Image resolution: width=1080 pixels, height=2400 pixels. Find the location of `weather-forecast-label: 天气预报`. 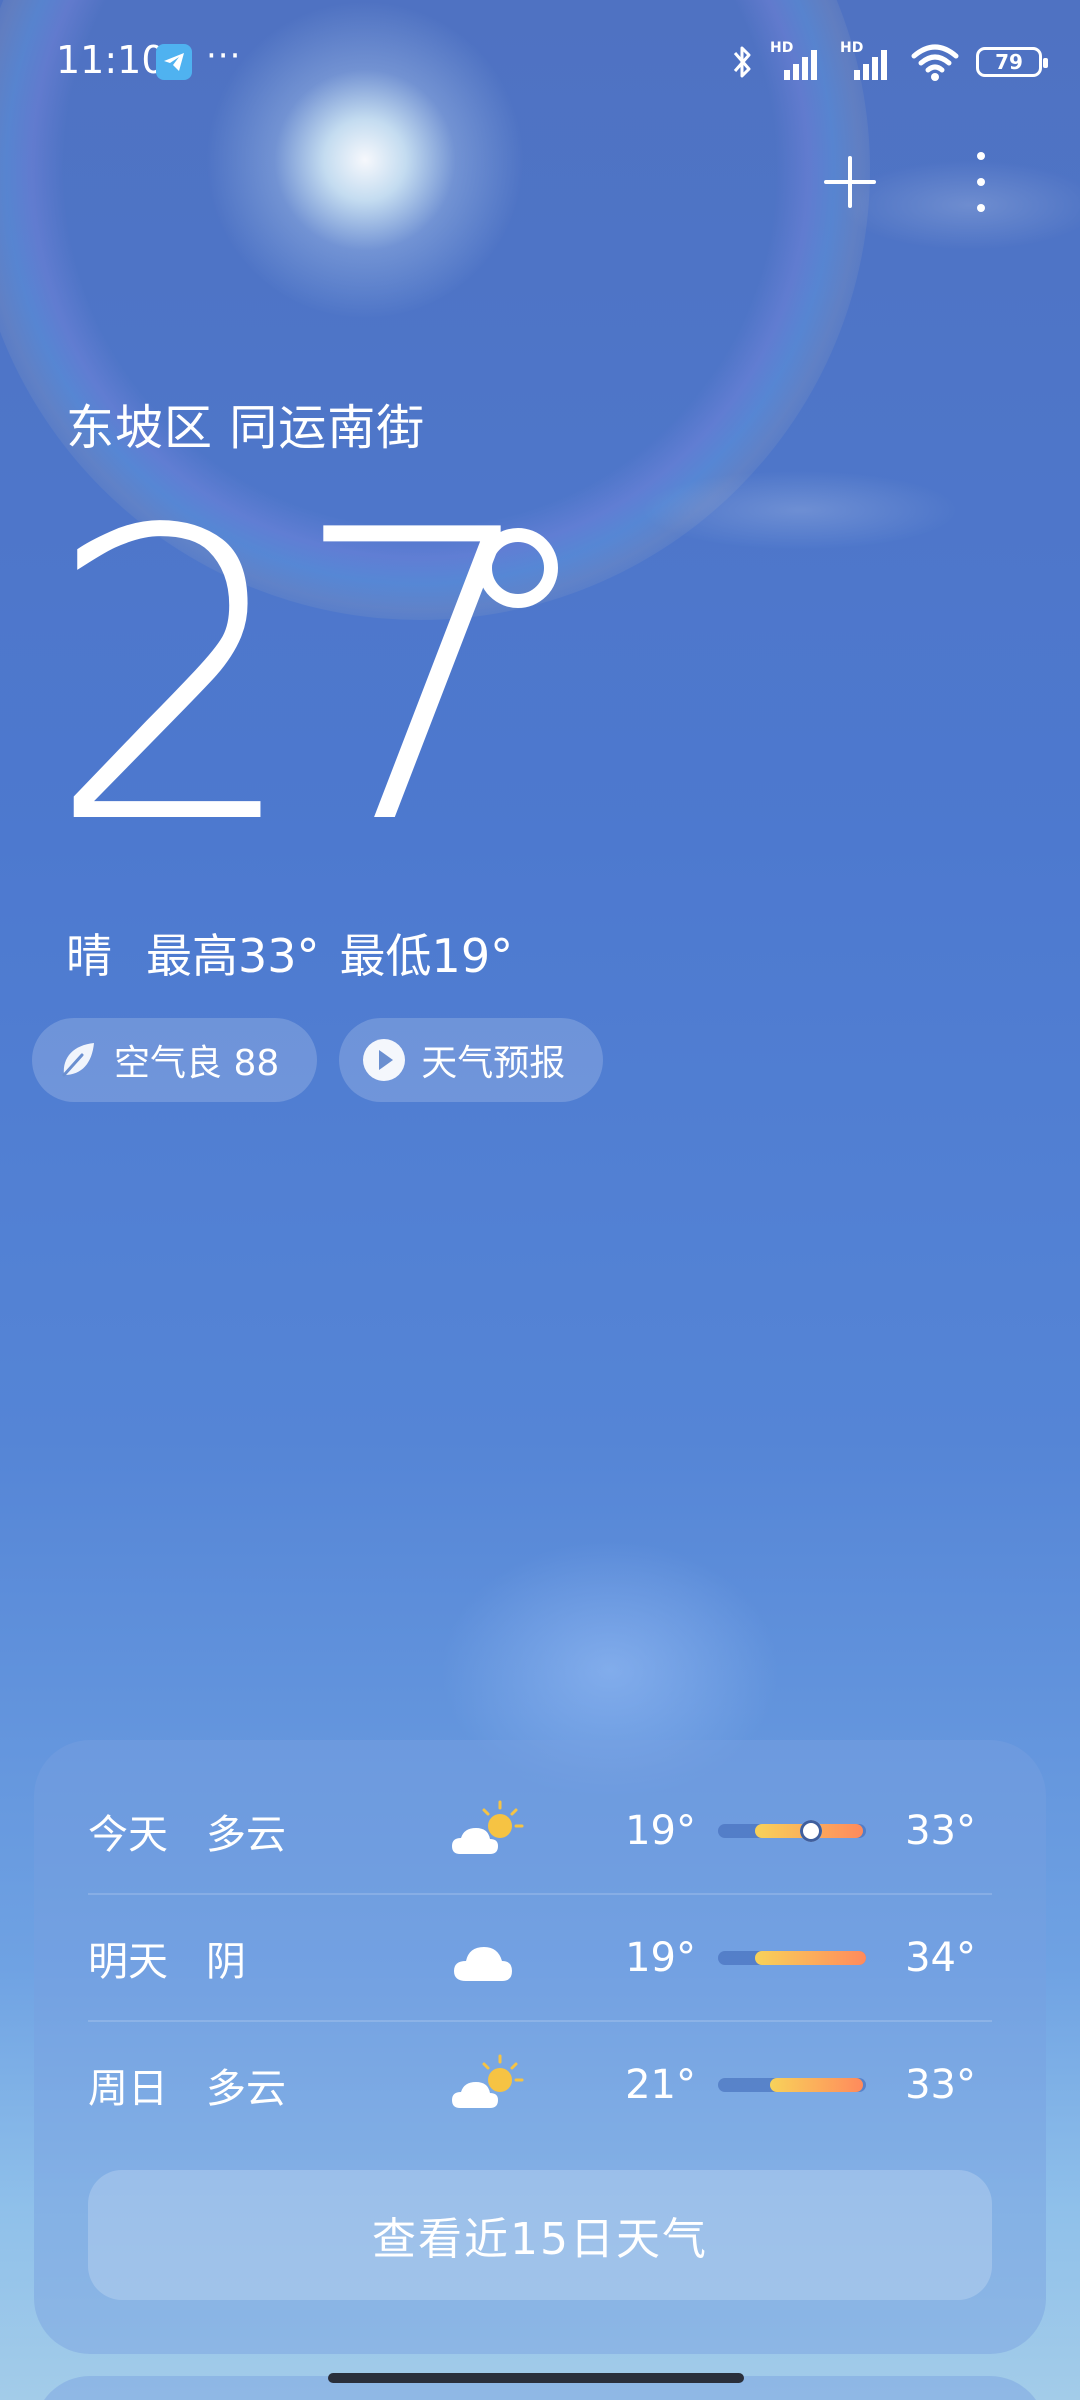

weather-forecast-label: 天气预报 is located at coordinates (493, 1063).